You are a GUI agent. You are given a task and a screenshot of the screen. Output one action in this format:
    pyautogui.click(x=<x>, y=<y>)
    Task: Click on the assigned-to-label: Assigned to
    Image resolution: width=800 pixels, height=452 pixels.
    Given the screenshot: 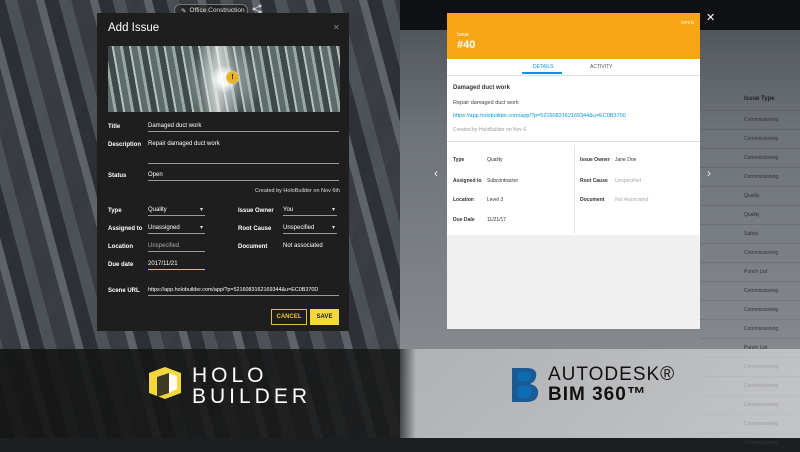 What is the action you would take?
    pyautogui.click(x=125, y=229)
    